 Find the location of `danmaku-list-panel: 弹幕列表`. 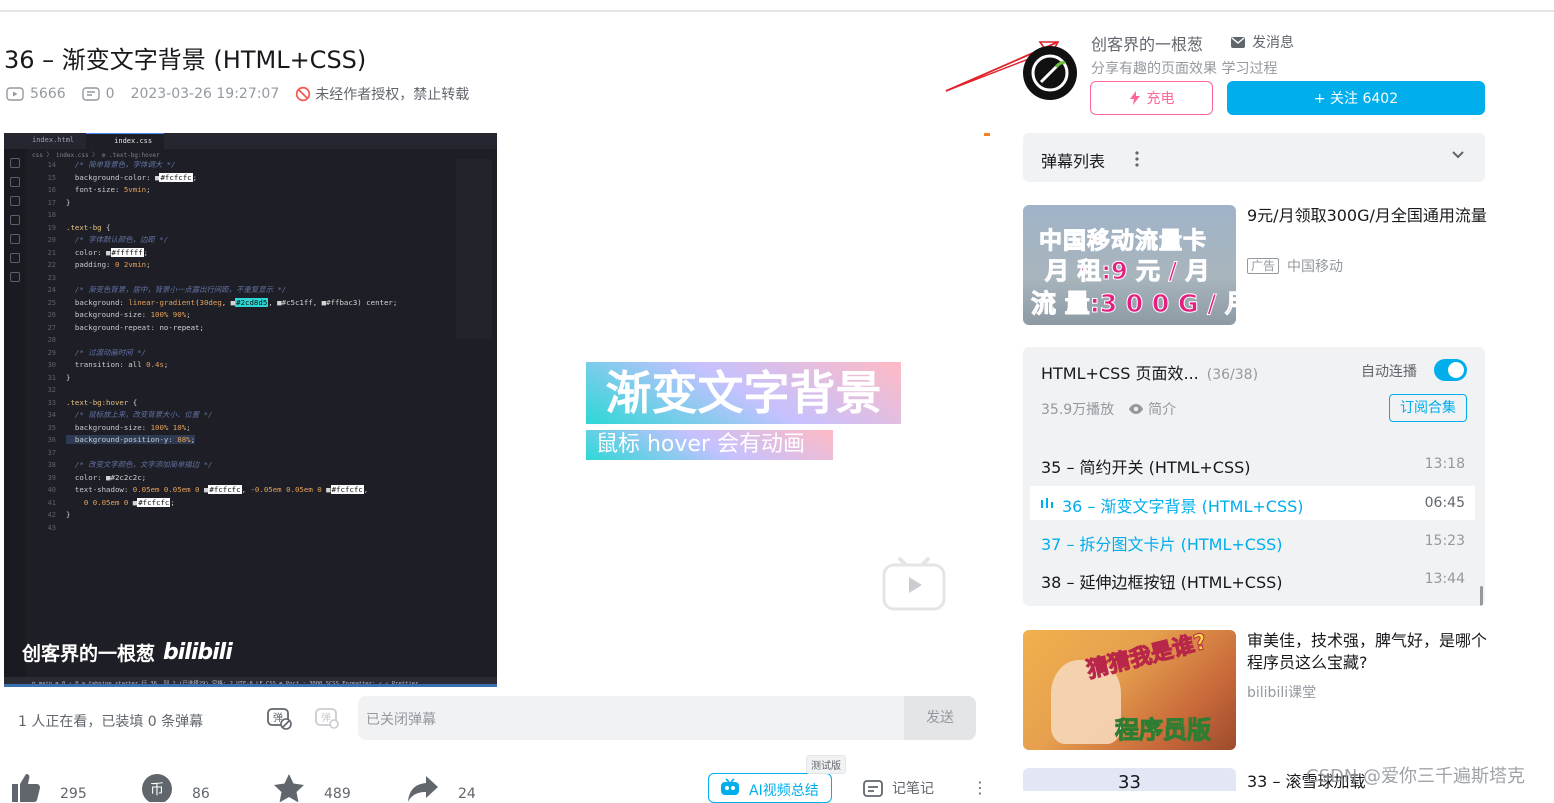

danmaku-list-panel: 弹幕列表 is located at coordinates (1254, 157).